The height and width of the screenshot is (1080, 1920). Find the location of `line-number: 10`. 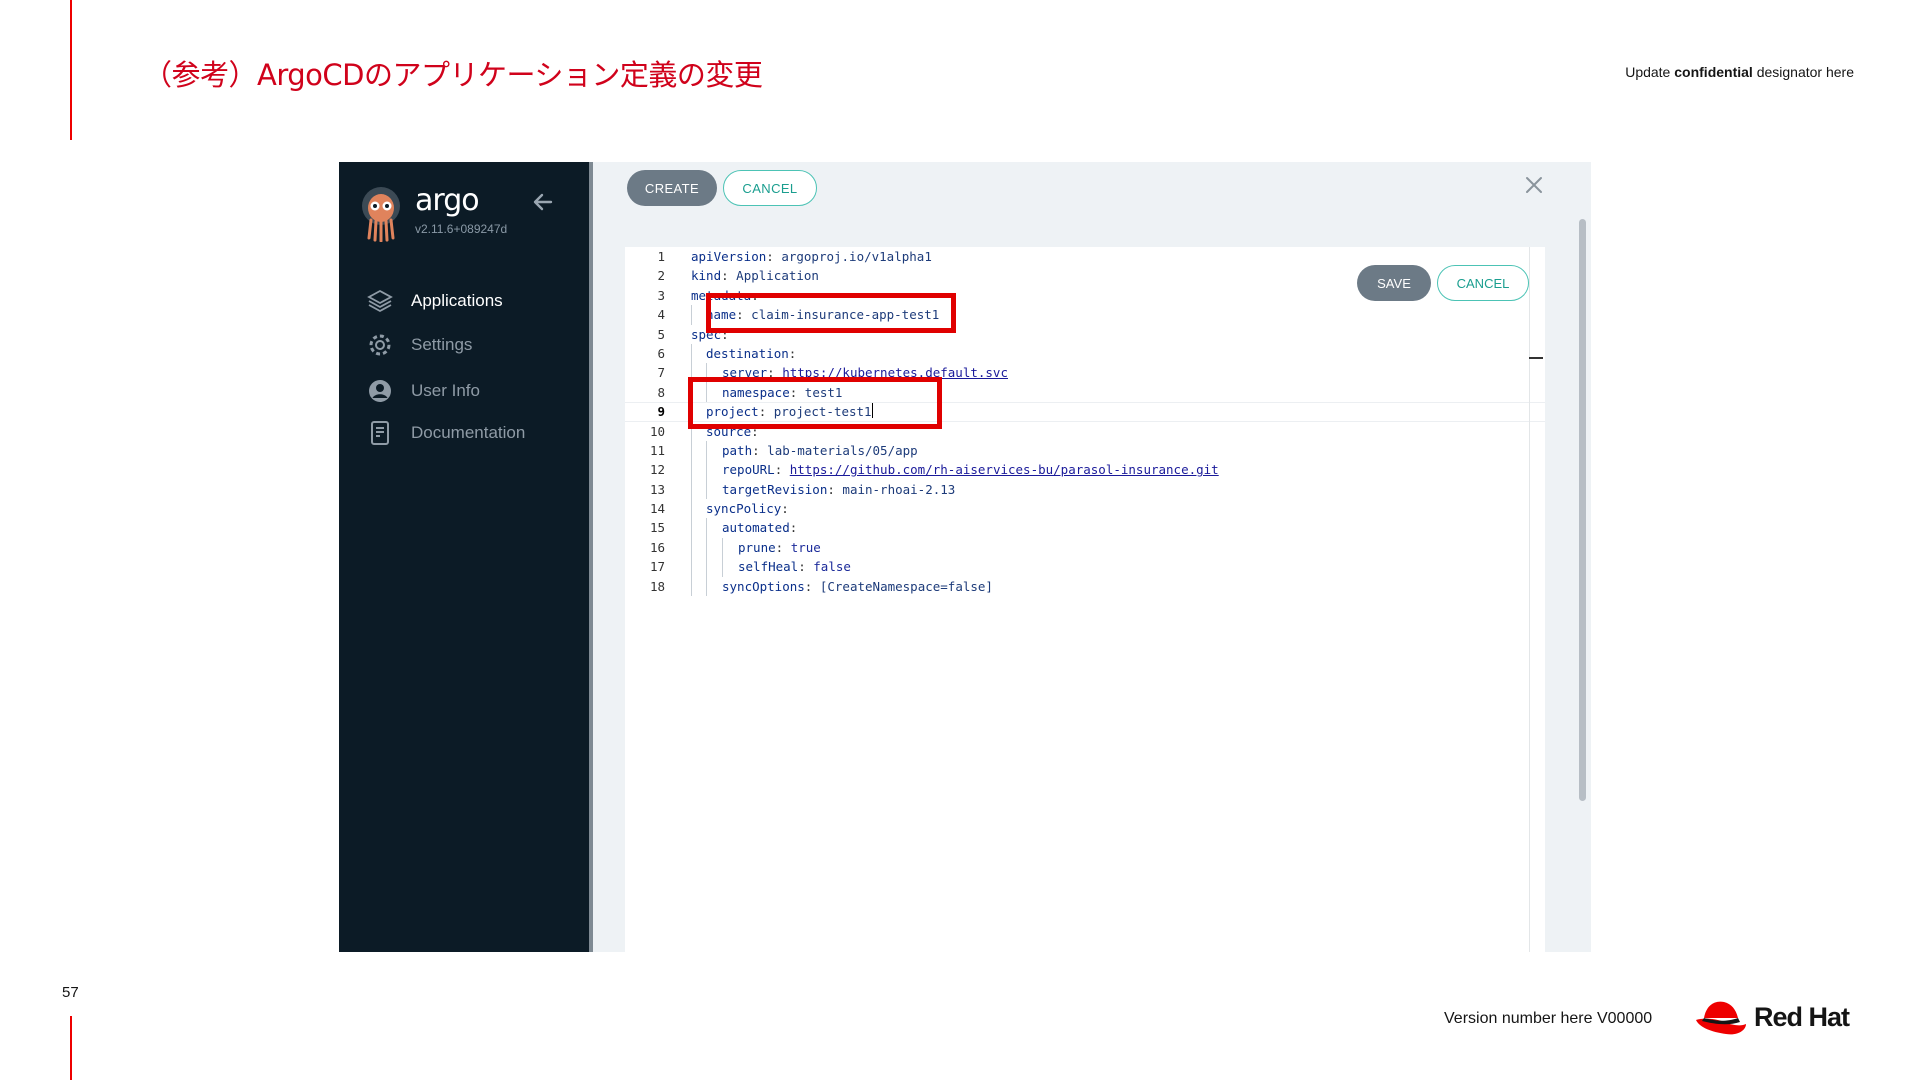

line-number: 10 is located at coordinates (657, 431).